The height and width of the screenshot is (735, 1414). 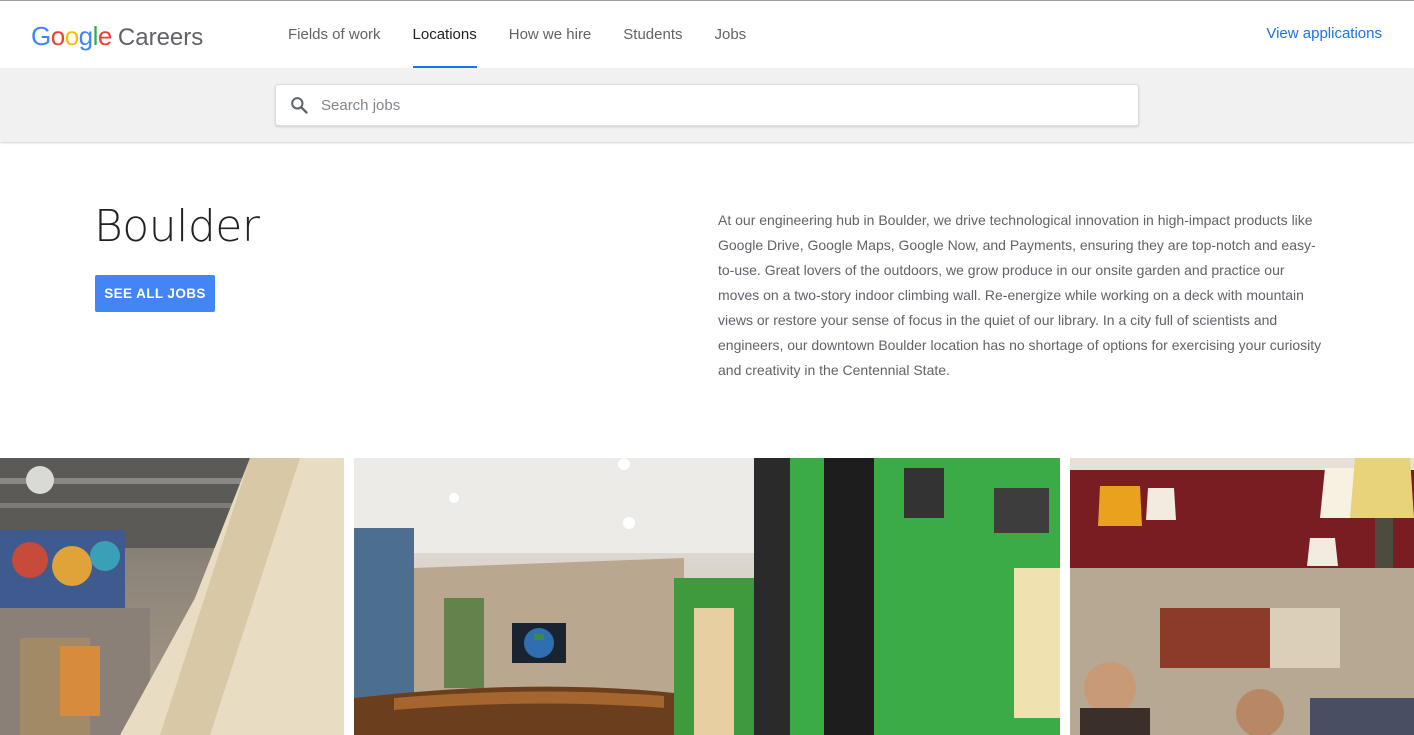 I want to click on nav-jobs: Jobs, so click(x=731, y=34).